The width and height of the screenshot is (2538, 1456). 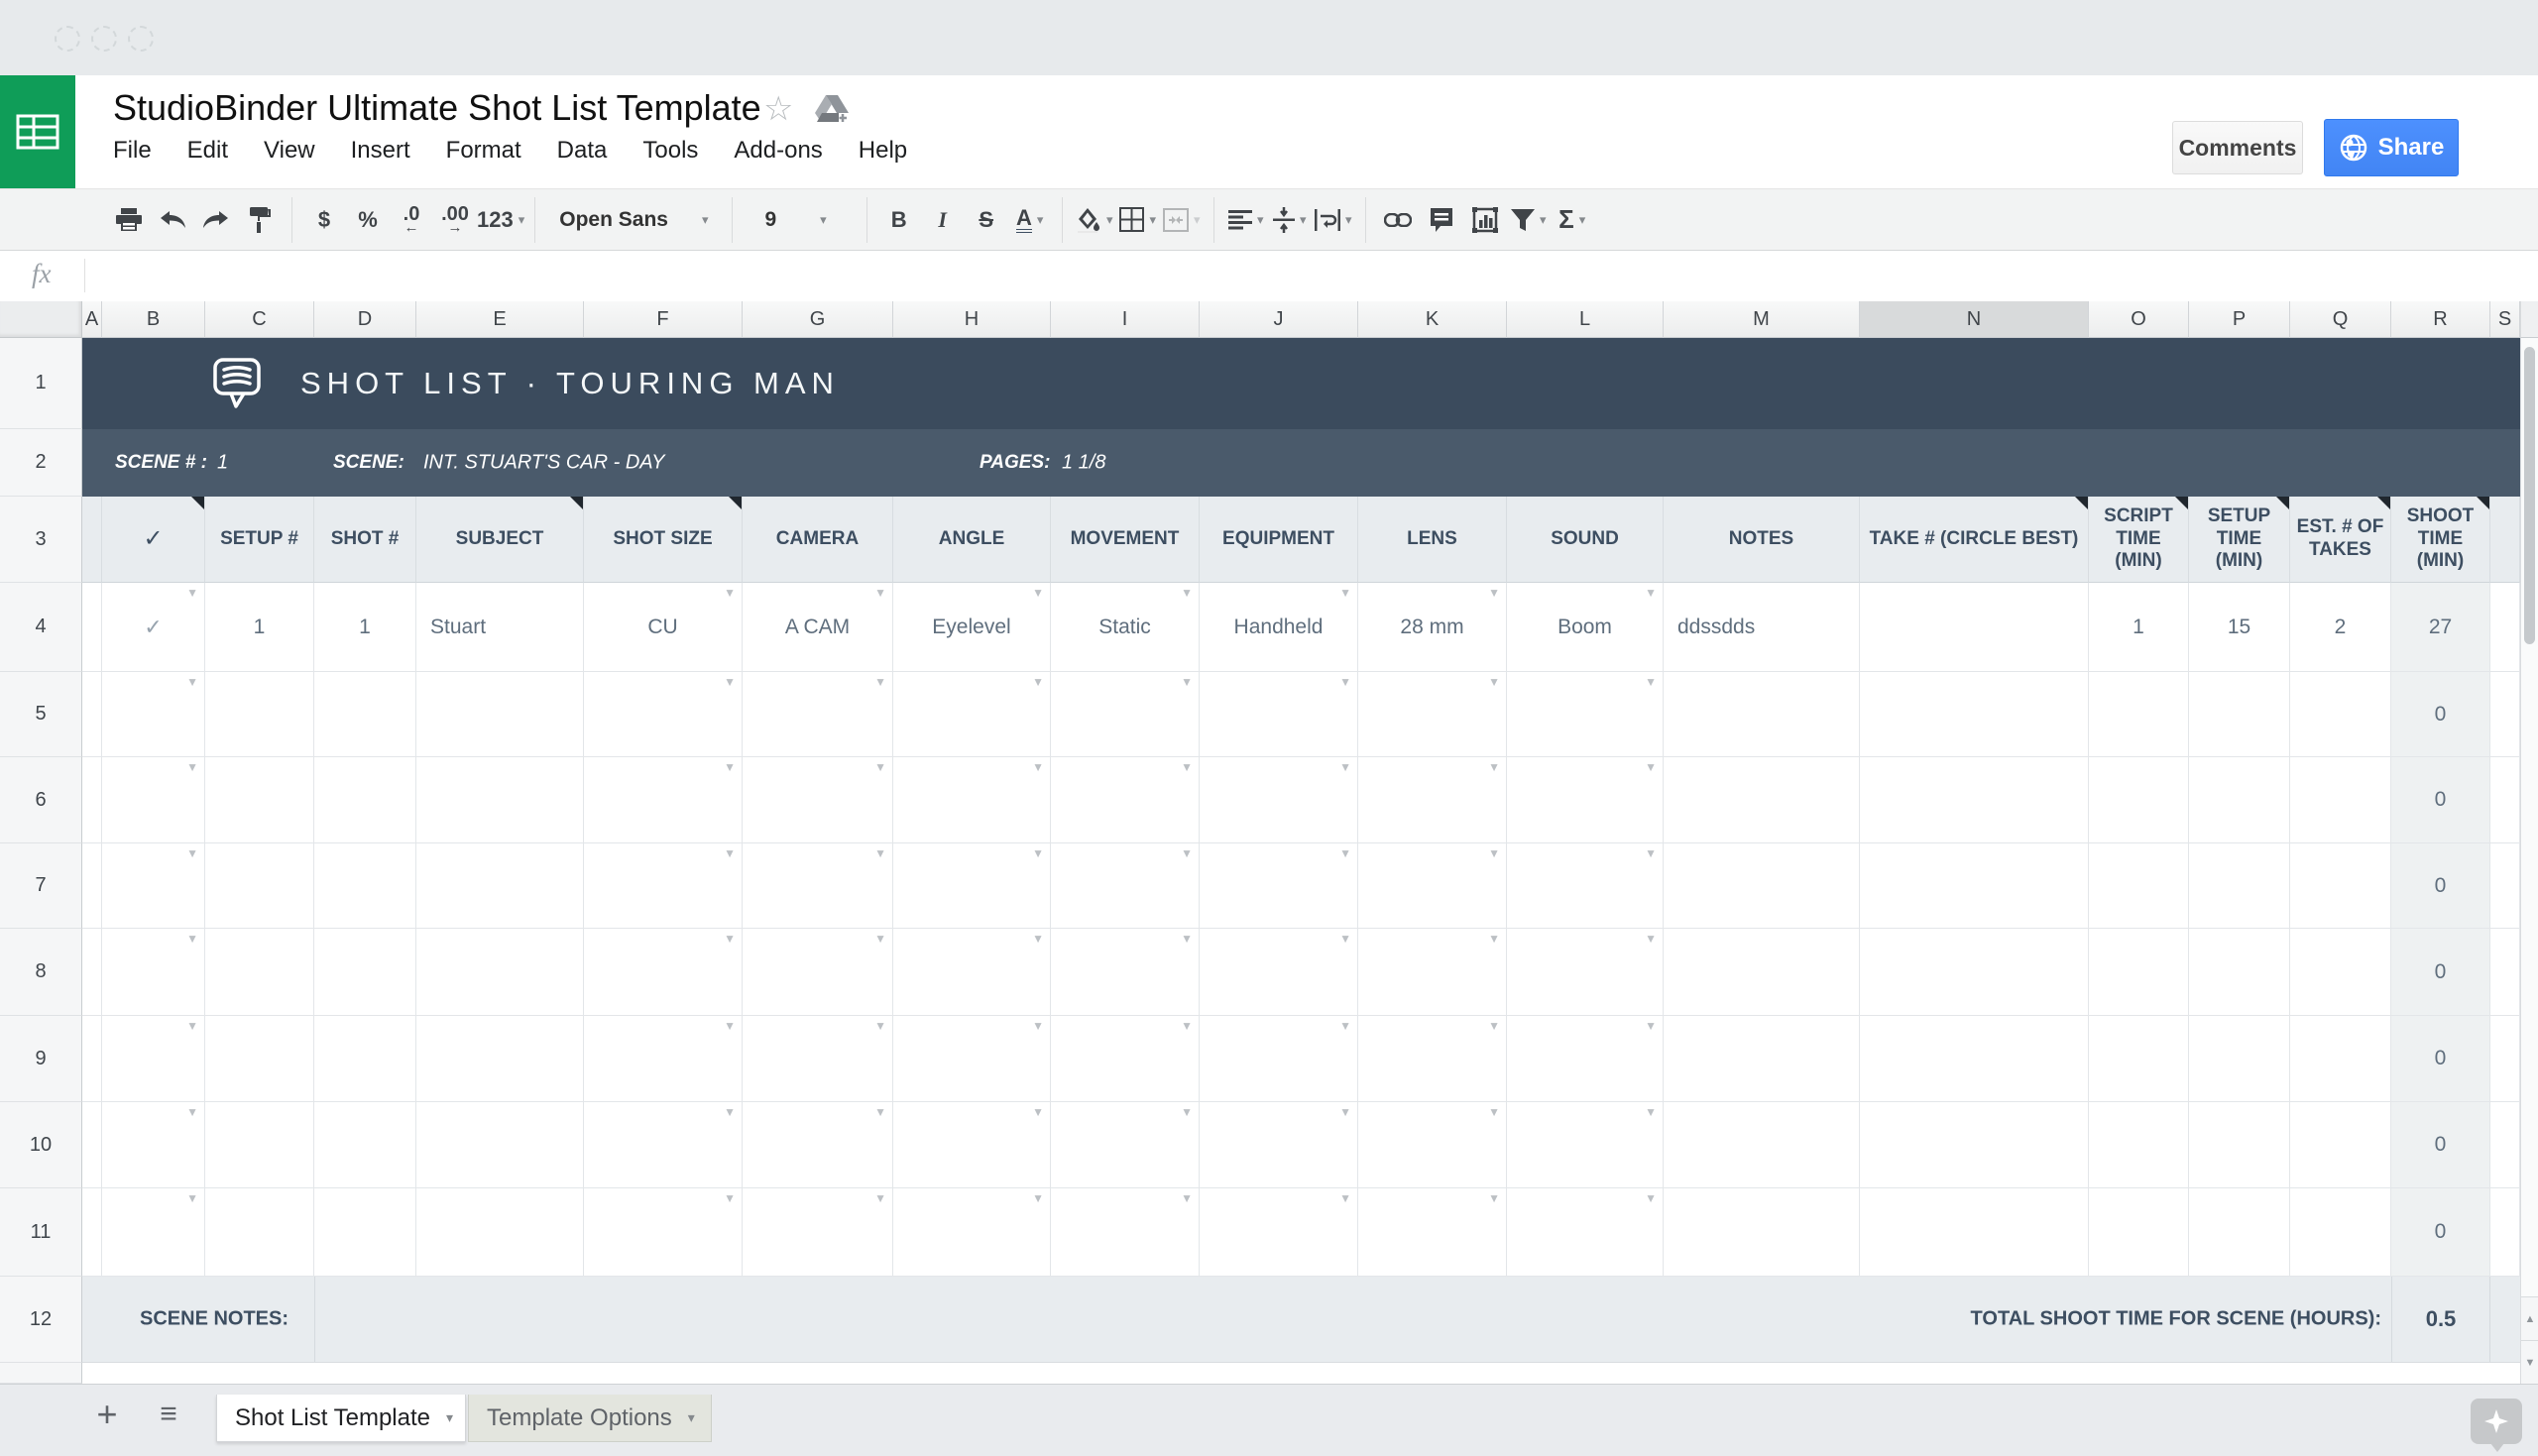 What do you see at coordinates (2239, 886) in the screenshot?
I see `cell-P7` at bounding box center [2239, 886].